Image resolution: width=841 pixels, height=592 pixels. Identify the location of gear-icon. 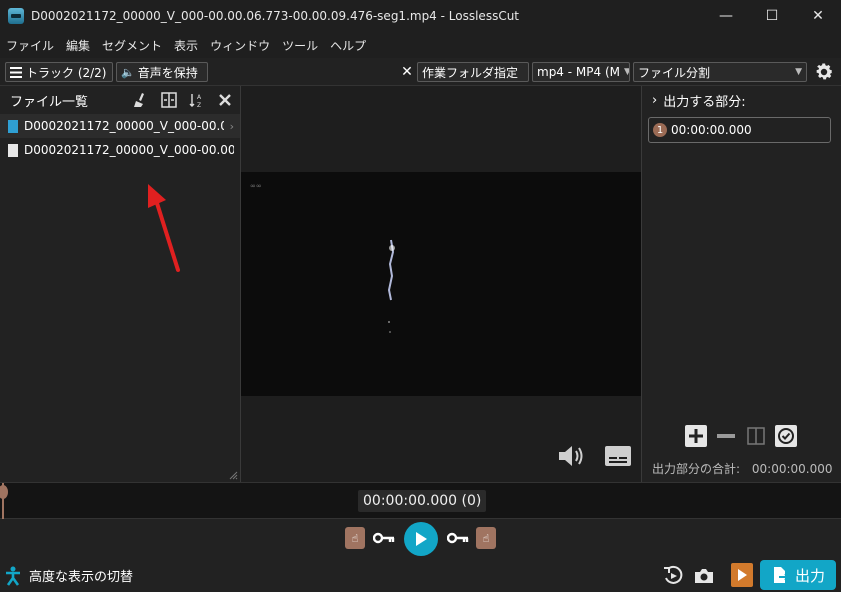
(824, 72).